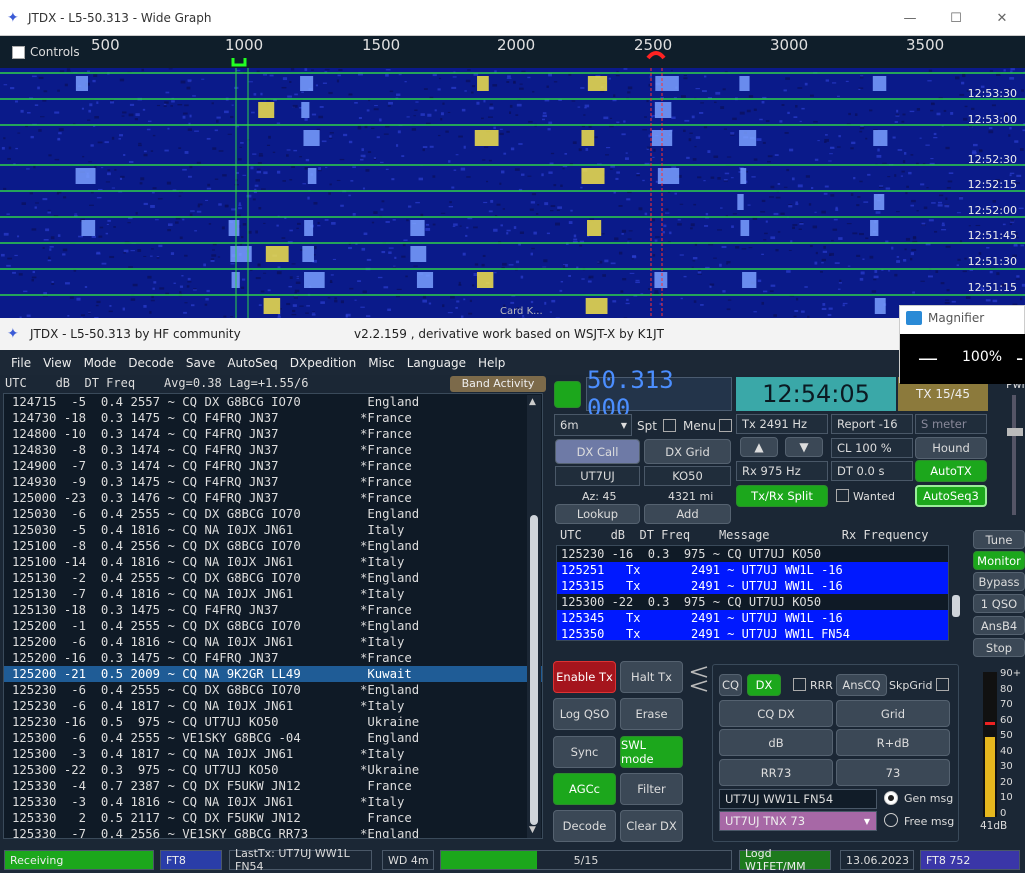 Image resolution: width=1025 pixels, height=873 pixels. What do you see at coordinates (18, 52) in the screenshot?
I see `controls-checkbox` at bounding box center [18, 52].